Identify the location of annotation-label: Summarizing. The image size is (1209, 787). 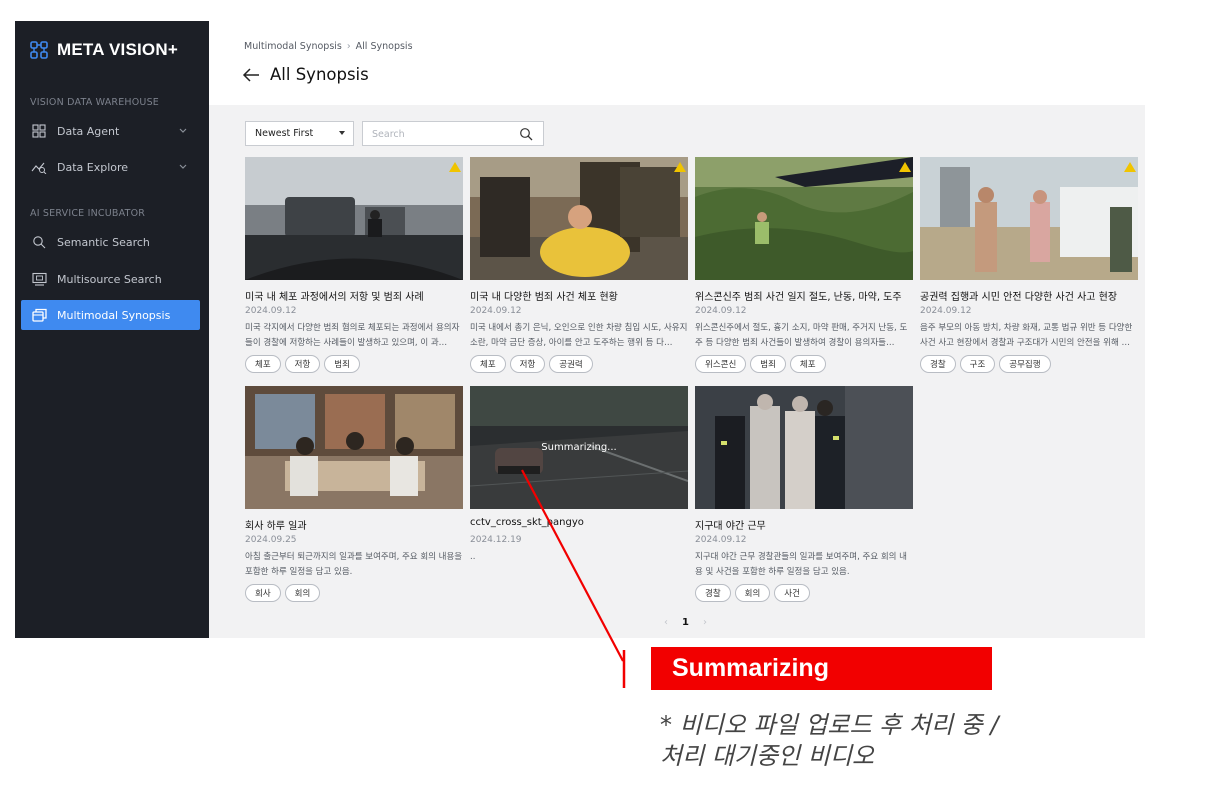
(821, 668).